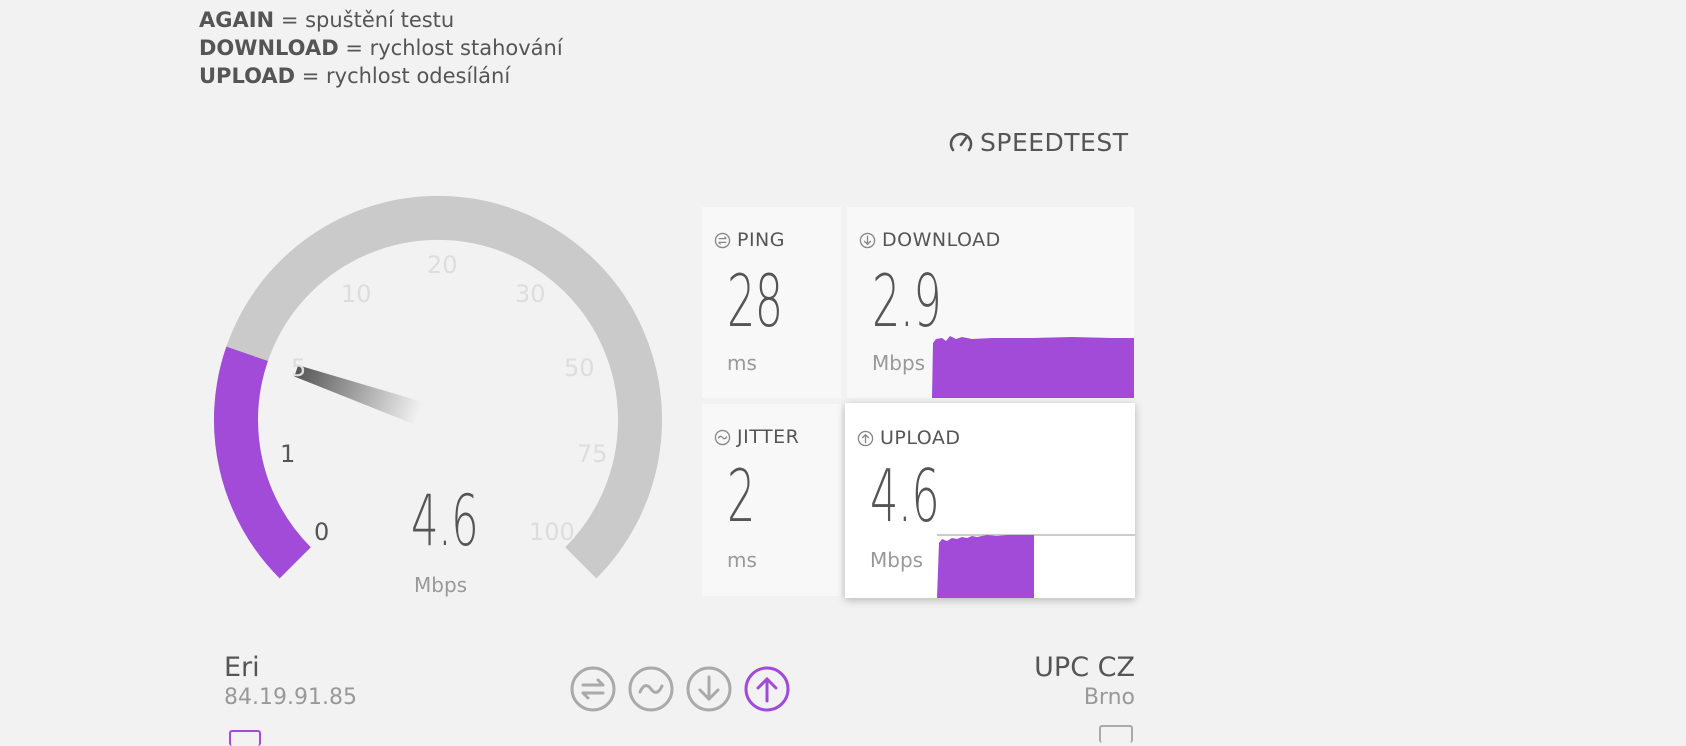  What do you see at coordinates (867, 240) in the screenshot?
I see `download-arrow-icon` at bounding box center [867, 240].